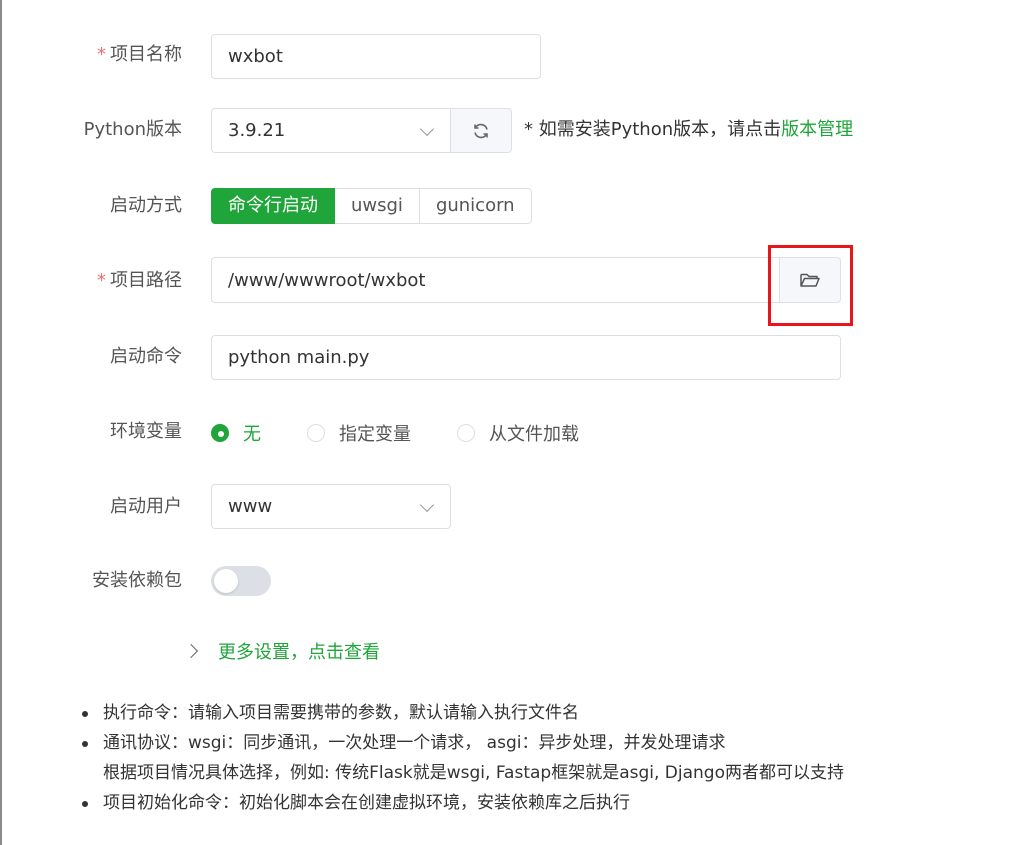 The width and height of the screenshot is (1020, 845). What do you see at coordinates (1, 422) in the screenshot?
I see `window-left-border` at bounding box center [1, 422].